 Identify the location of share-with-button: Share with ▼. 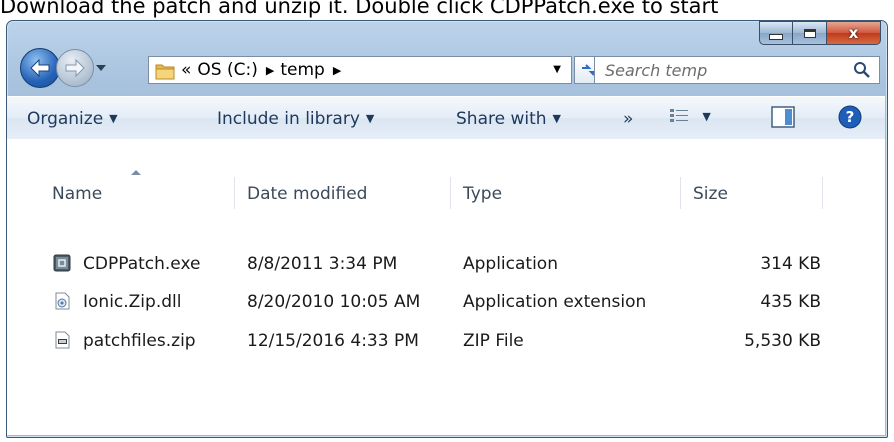
(508, 119).